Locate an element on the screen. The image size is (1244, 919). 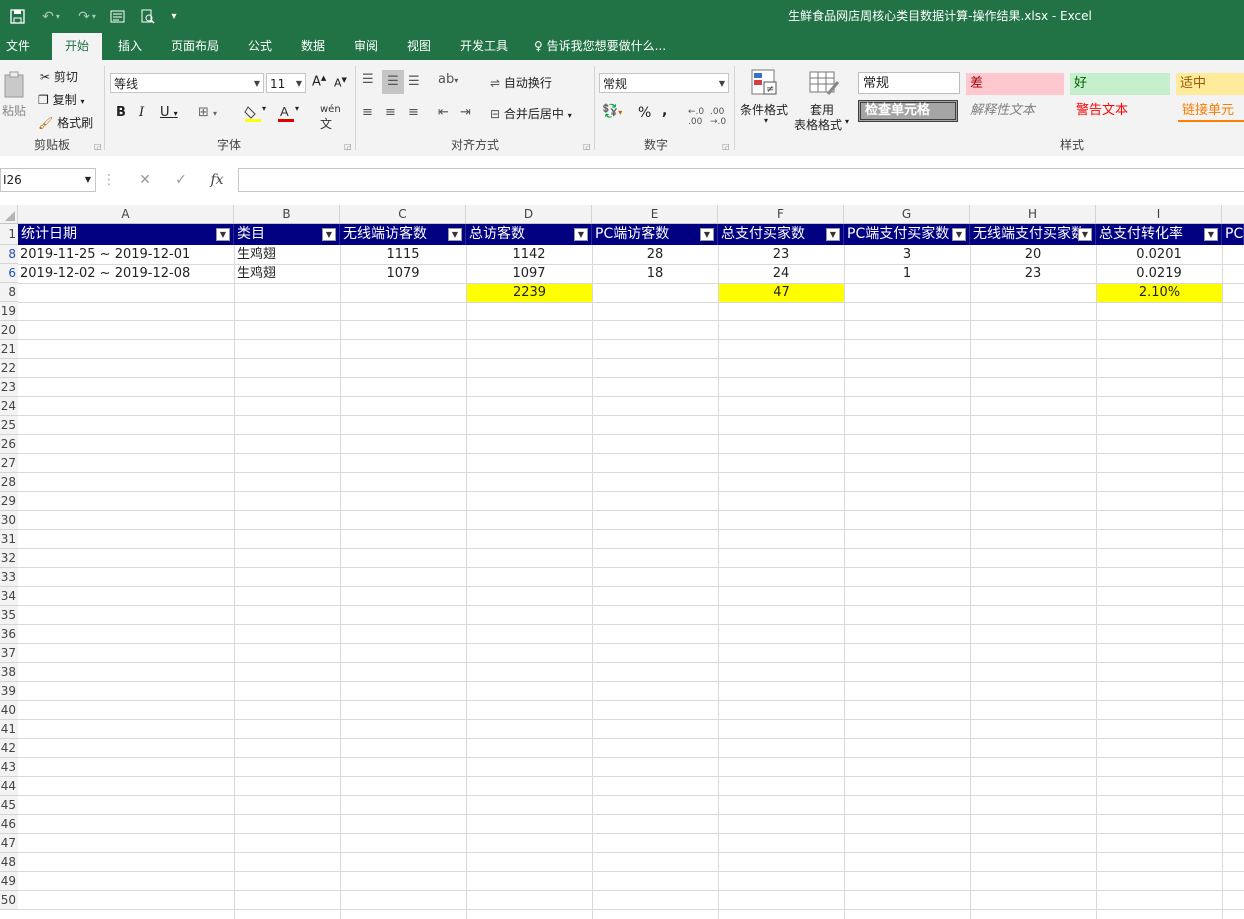
total-visitors-cell: 2239 is located at coordinates (529, 293).